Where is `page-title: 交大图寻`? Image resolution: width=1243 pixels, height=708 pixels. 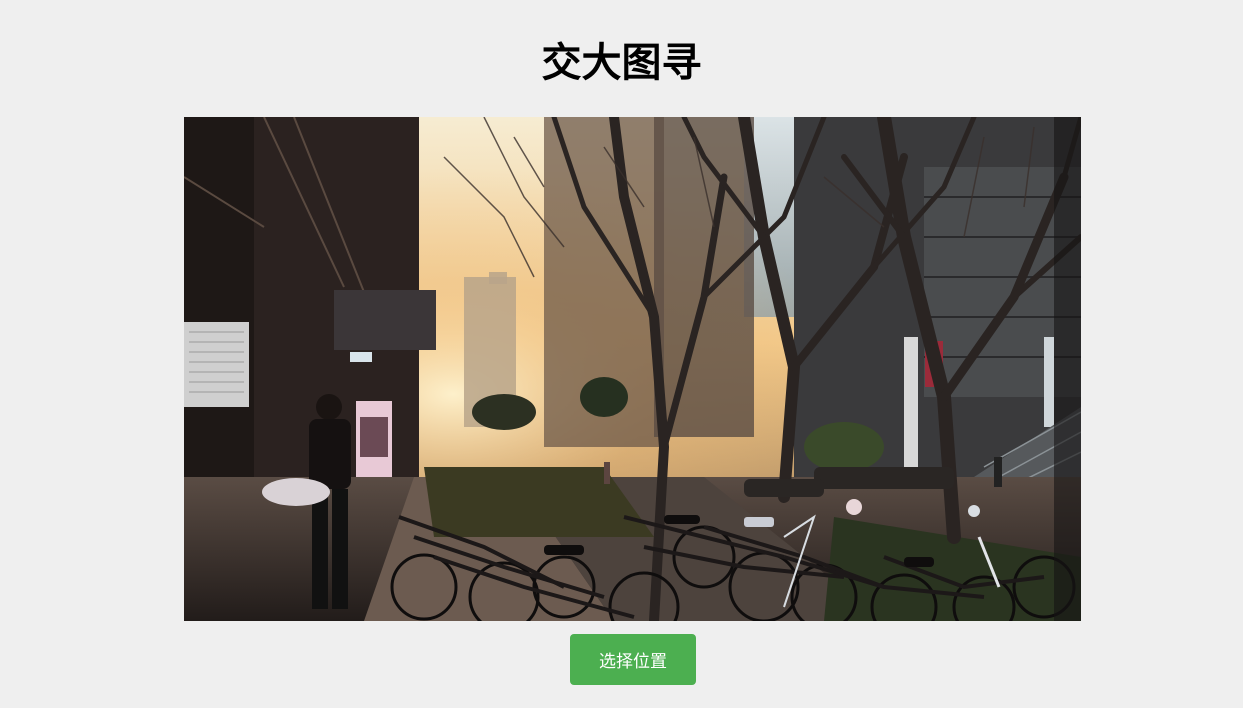
page-title: 交大图寻 is located at coordinates (621, 63).